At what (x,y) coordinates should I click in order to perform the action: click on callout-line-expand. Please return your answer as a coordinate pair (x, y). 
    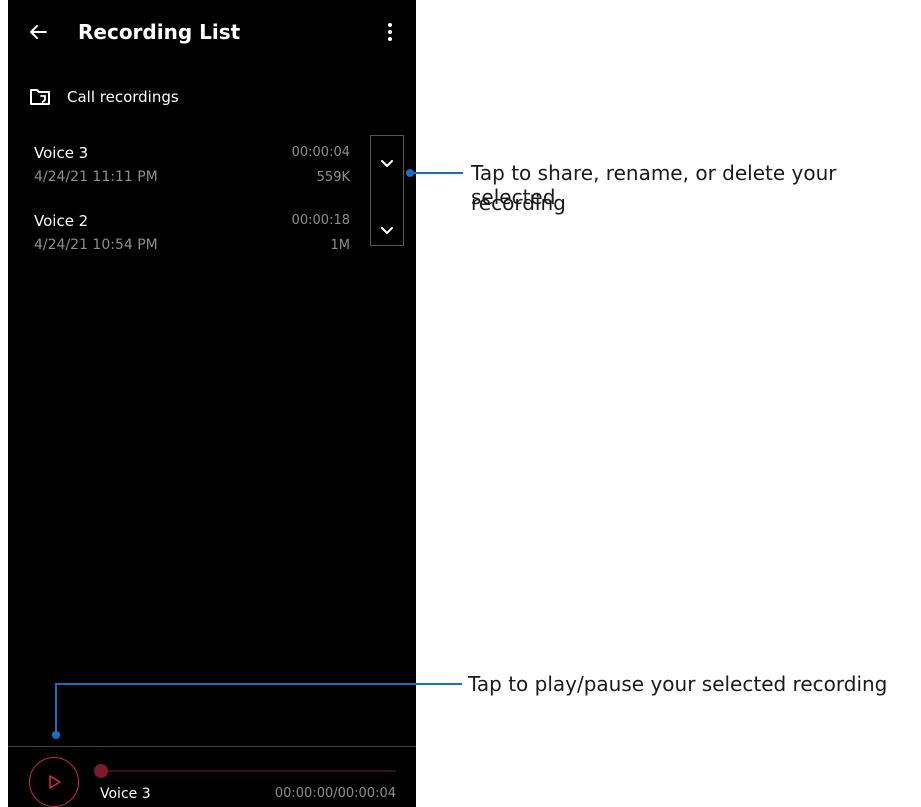
    Looking at the image, I should click on (436, 173).